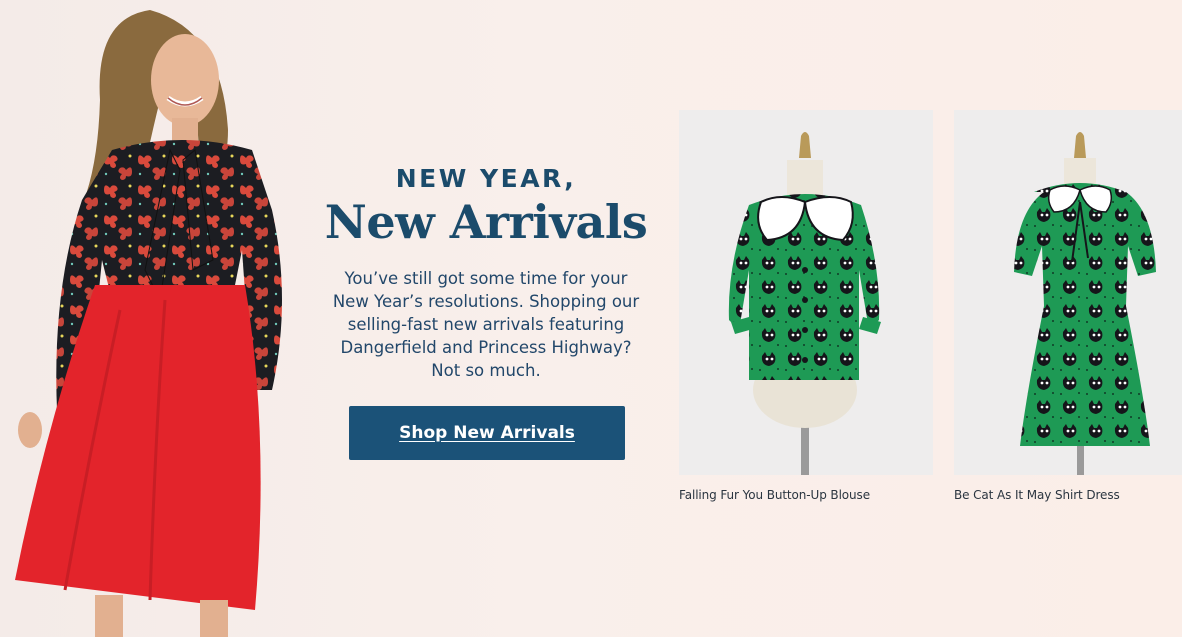 The image size is (1182, 637). I want to click on product-name: Falling Fur You Button-Up Blouse, so click(806, 495).